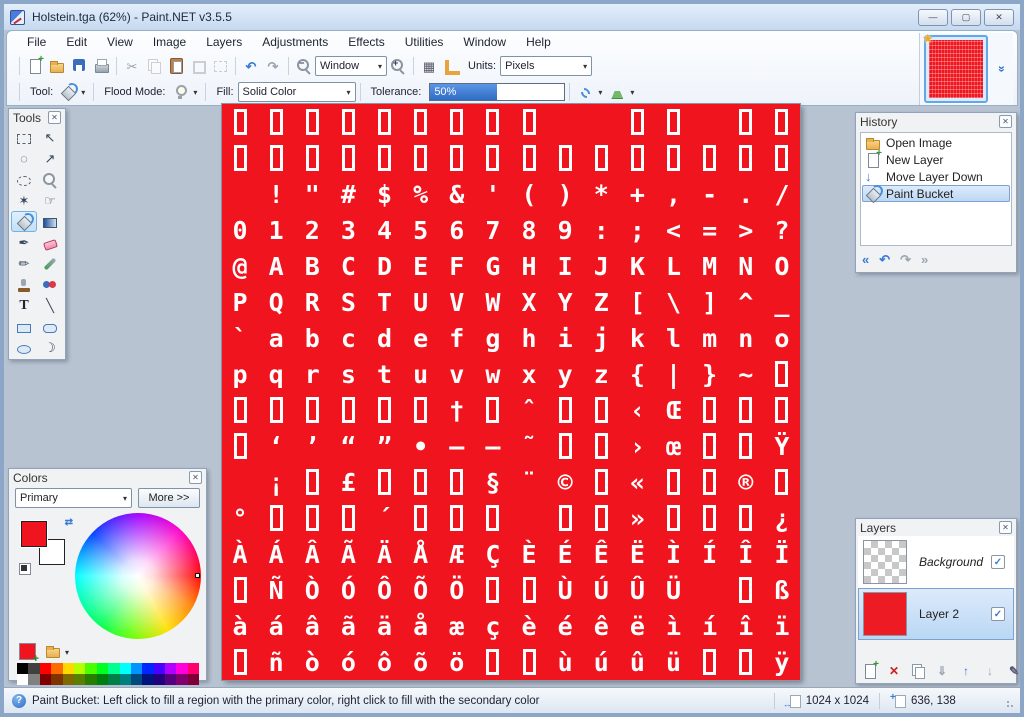  I want to click on antialiasing-button, so click(585, 92).